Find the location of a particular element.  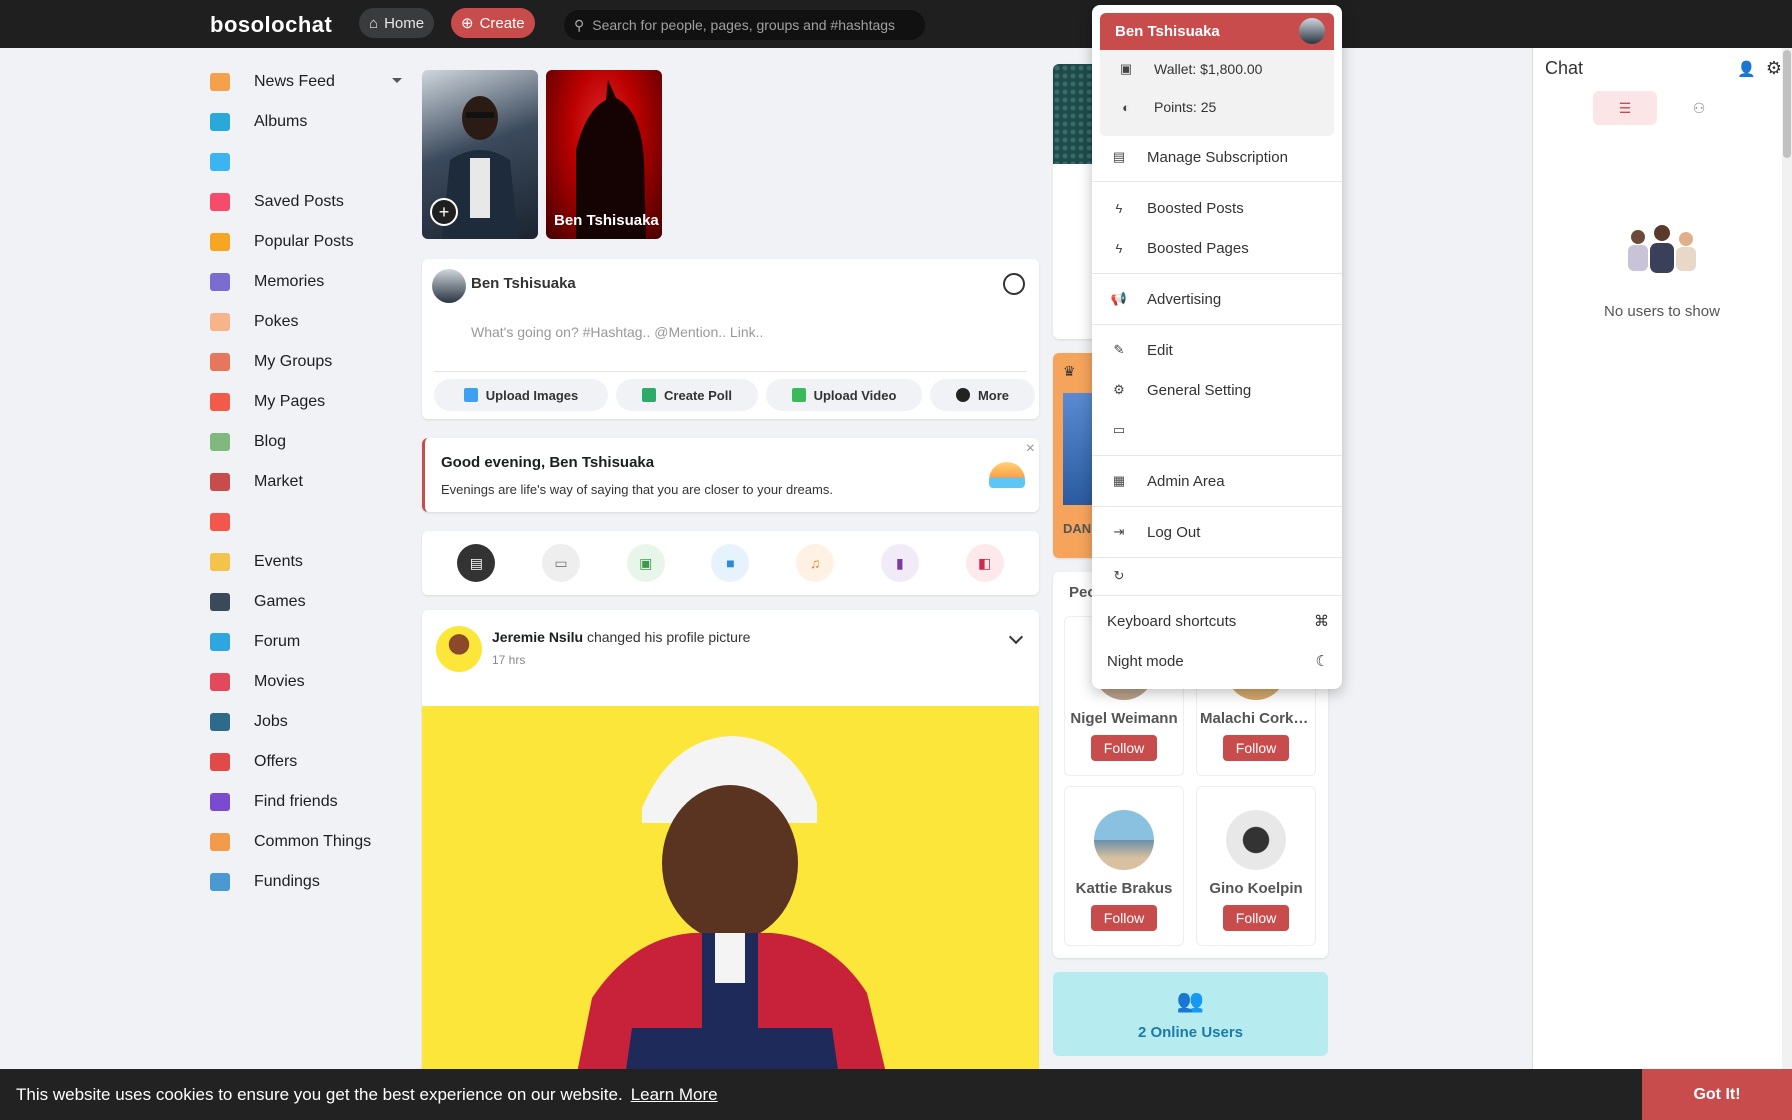

plus-icon is located at coordinates (962, 395).